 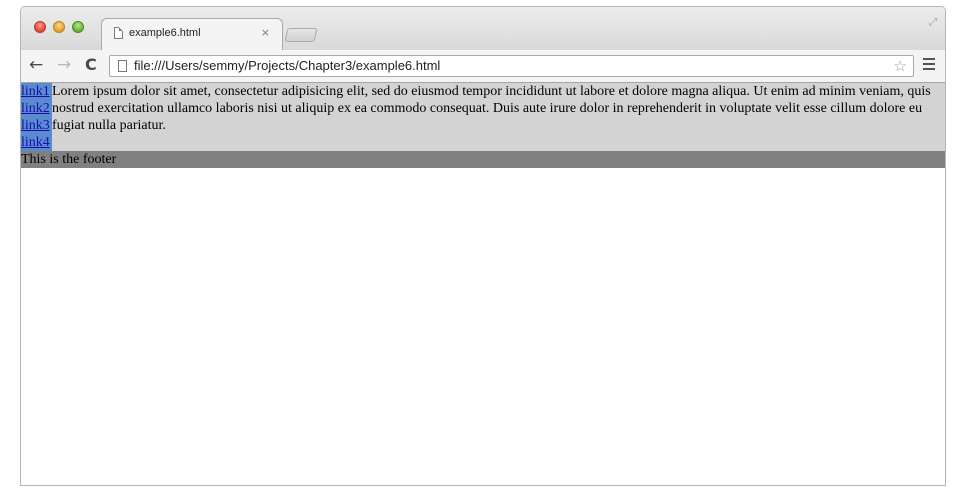 I want to click on tab-close-icon: ×, so click(x=265, y=33).